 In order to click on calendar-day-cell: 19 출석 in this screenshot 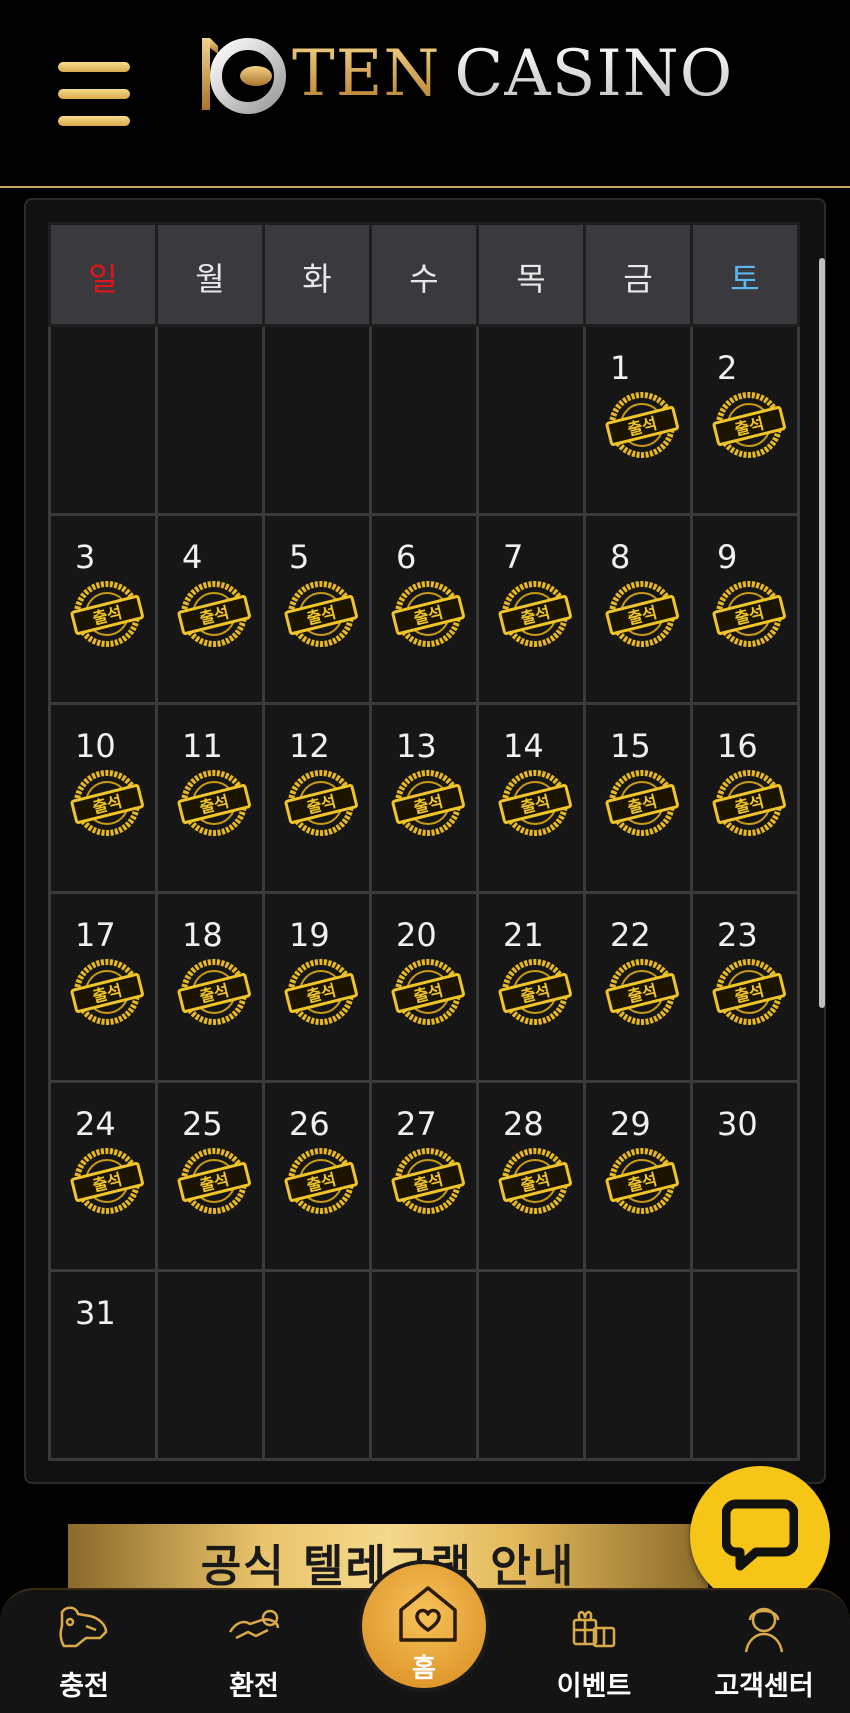, I will do `click(317, 987)`.